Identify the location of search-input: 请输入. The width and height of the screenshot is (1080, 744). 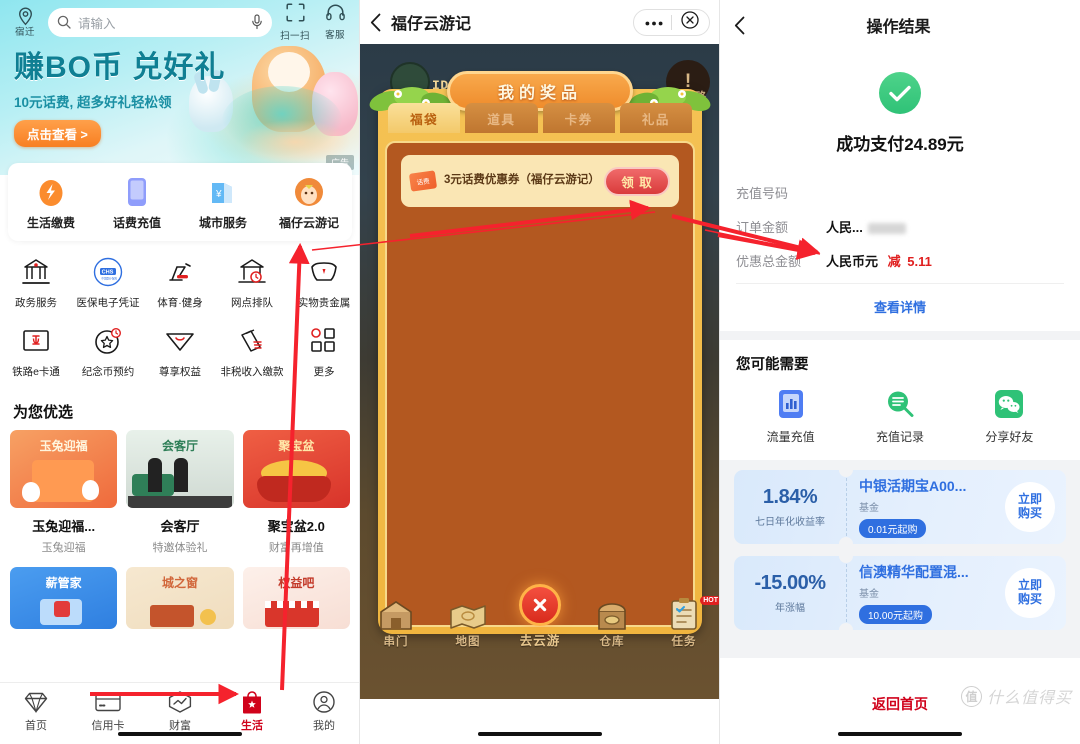
(160, 22).